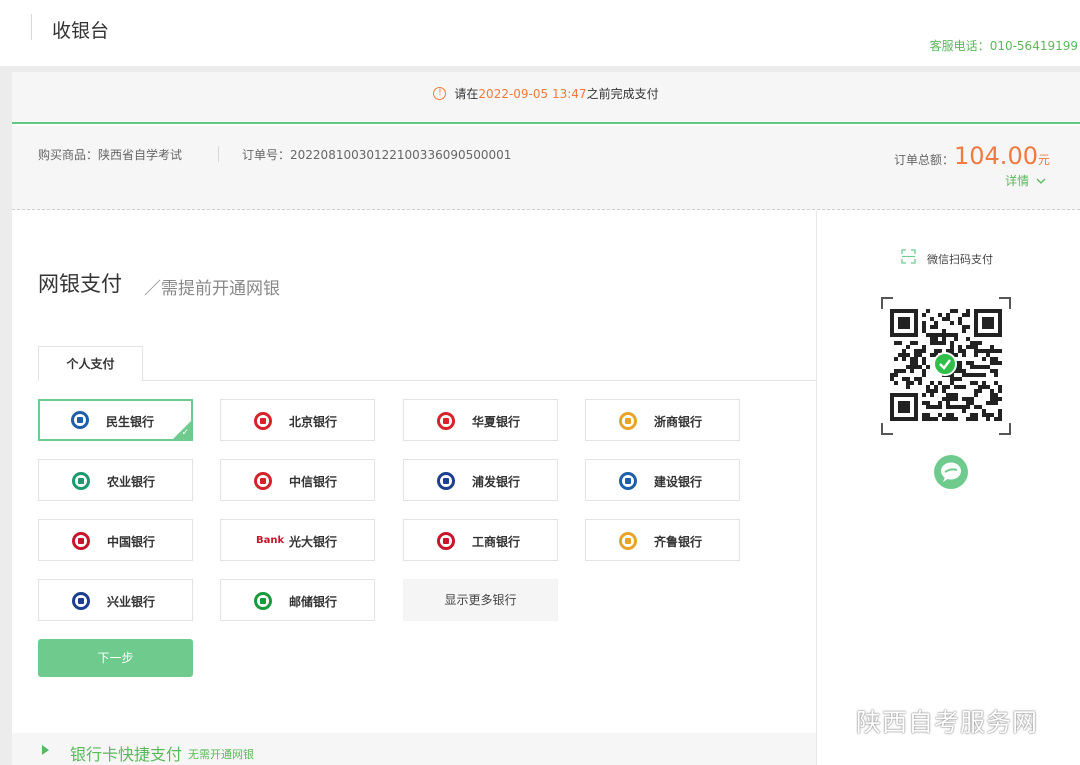  What do you see at coordinates (496, 542) in the screenshot?
I see `bank-name: 工商银行` at bounding box center [496, 542].